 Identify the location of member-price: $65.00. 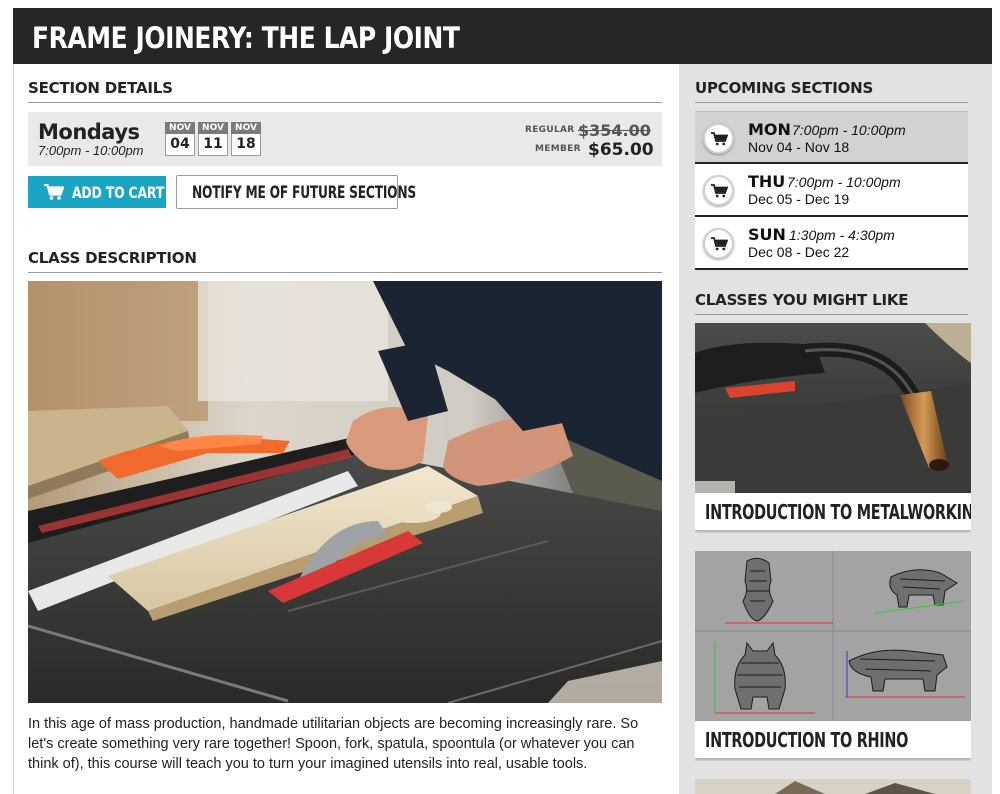
(621, 150).